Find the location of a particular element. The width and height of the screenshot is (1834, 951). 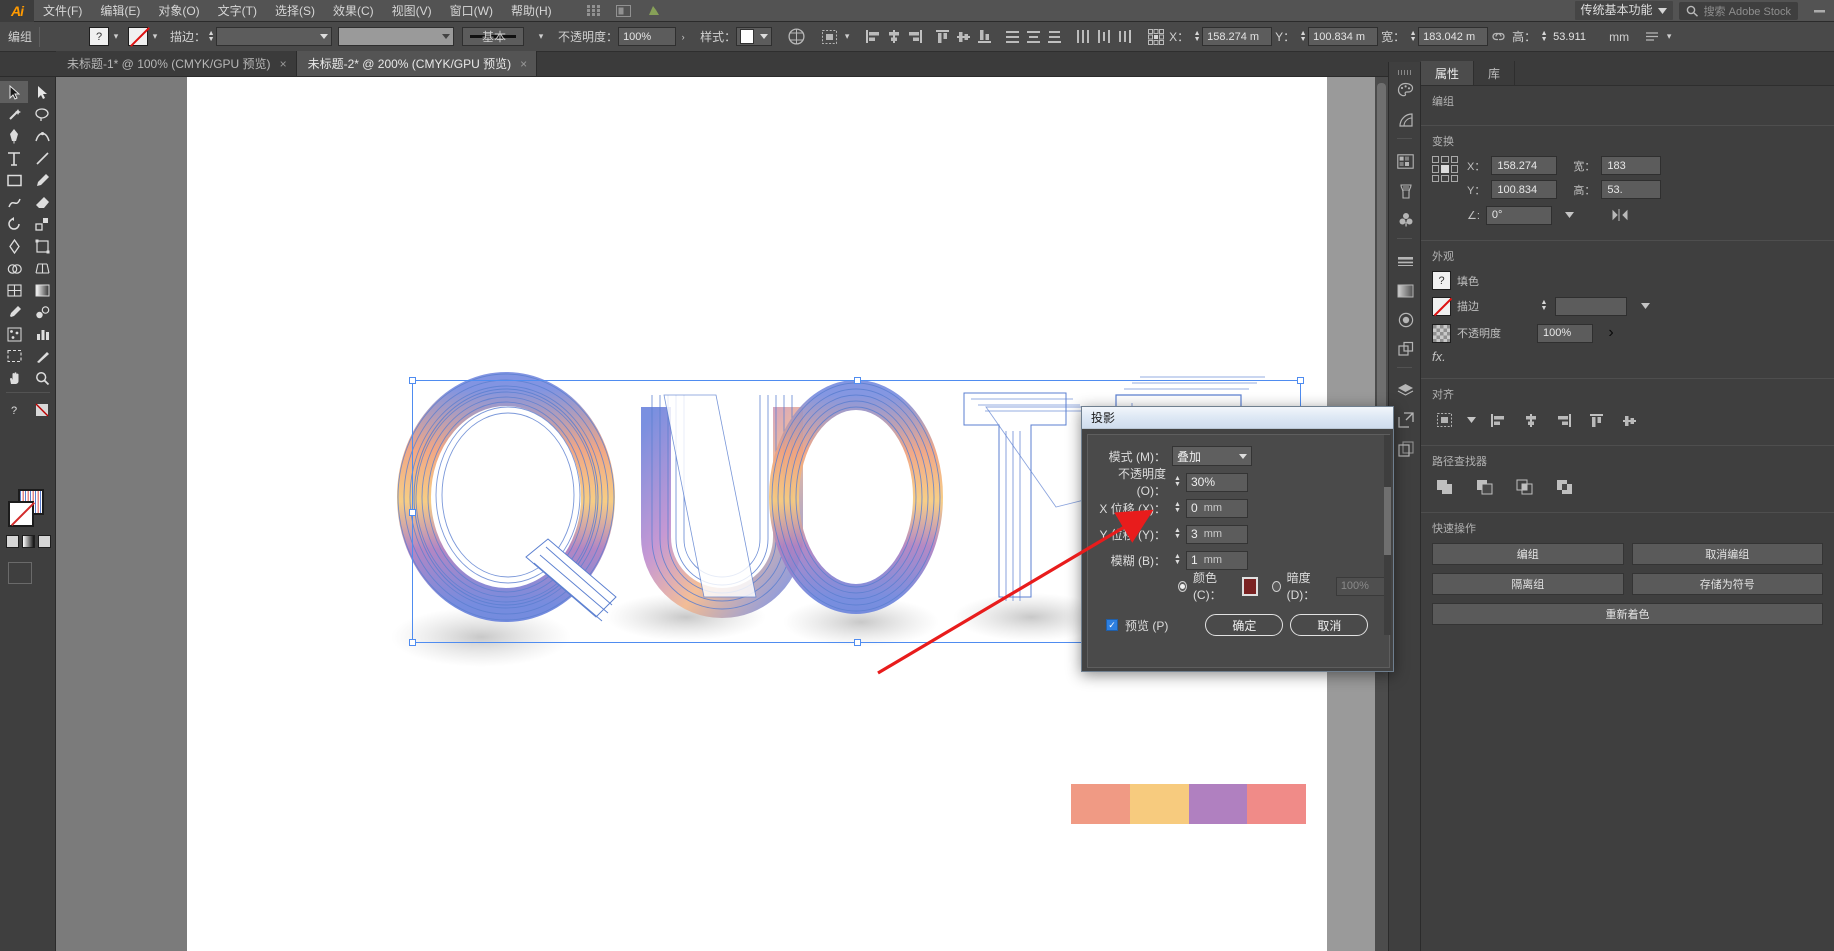

mesh-tool is located at coordinates (14, 290).